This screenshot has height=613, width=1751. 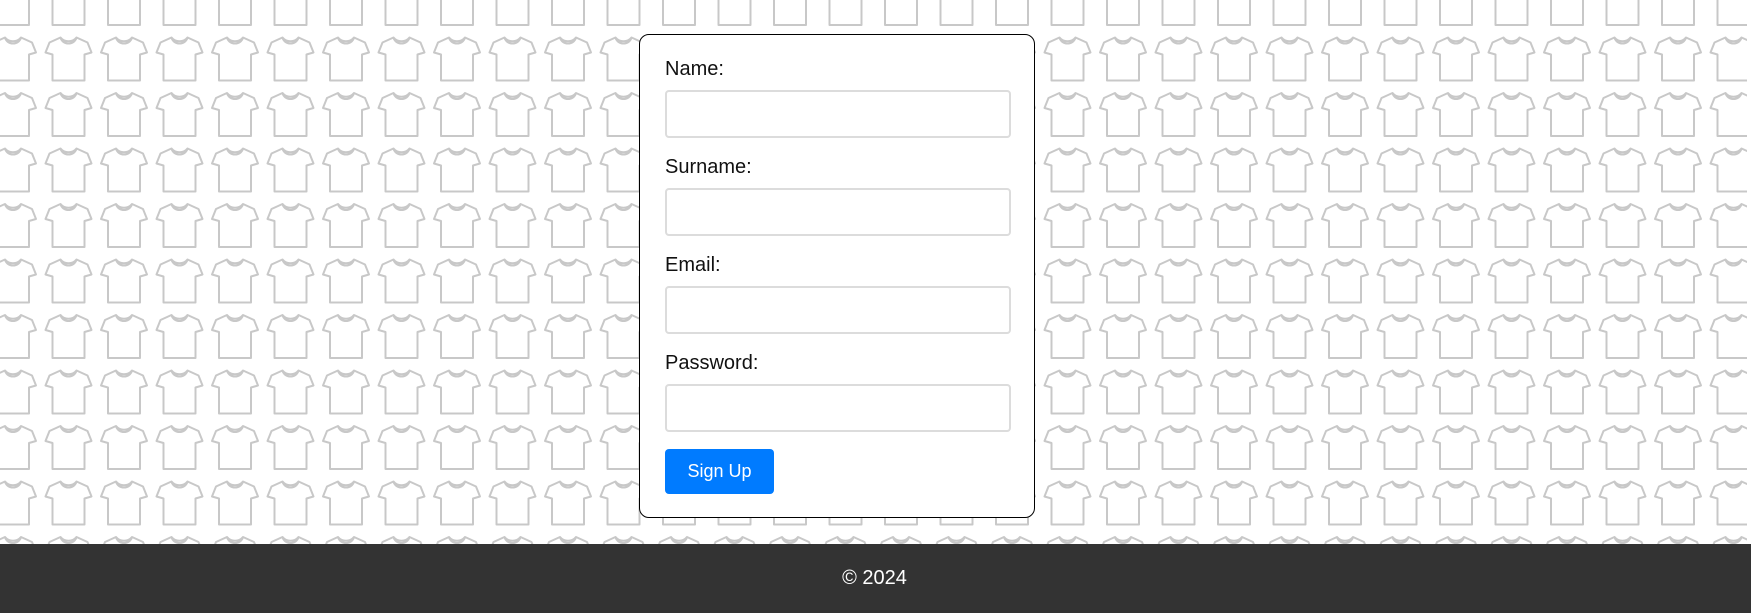 I want to click on name-field-group: Name:, so click(x=838, y=97).